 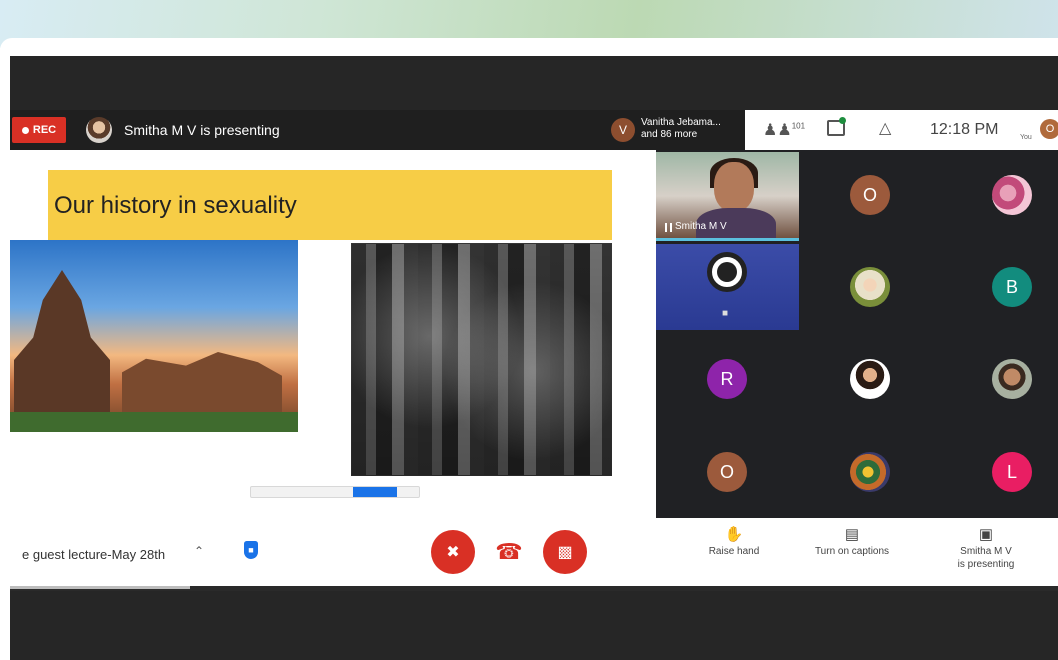 What do you see at coordinates (852, 551) in the screenshot?
I see `captions-label: Turn on captions` at bounding box center [852, 551].